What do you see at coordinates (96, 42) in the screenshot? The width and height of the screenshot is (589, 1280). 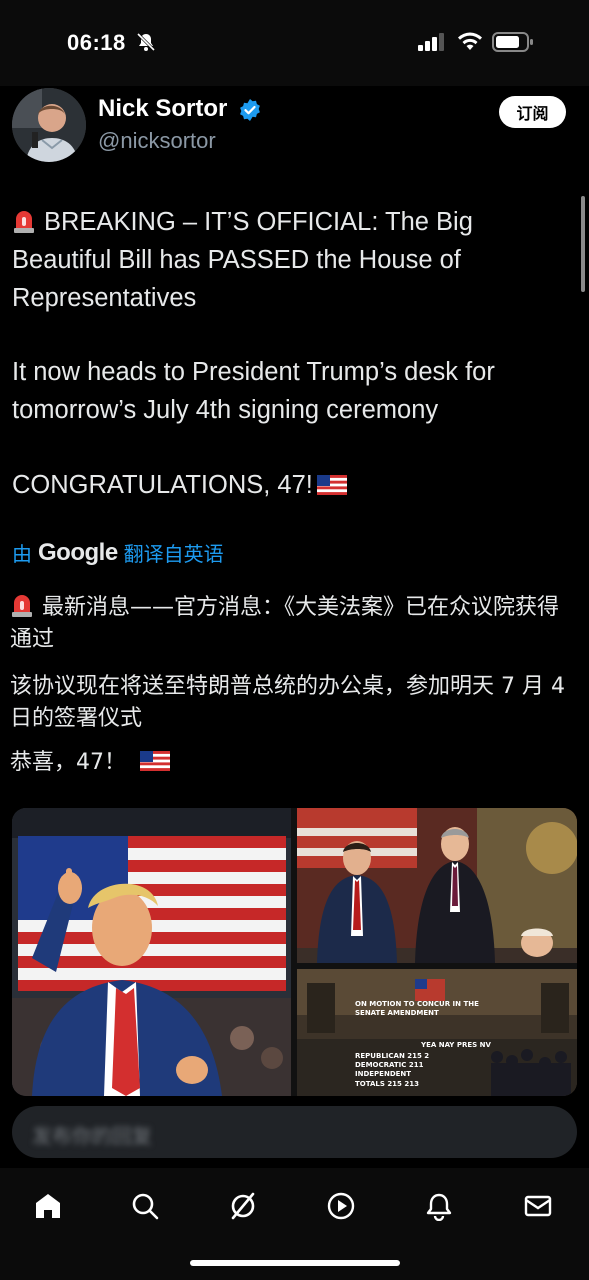 I see `status-time: 06:18` at bounding box center [96, 42].